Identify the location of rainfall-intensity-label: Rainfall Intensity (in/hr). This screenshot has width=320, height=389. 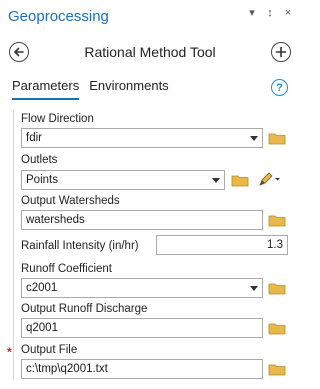
(80, 246).